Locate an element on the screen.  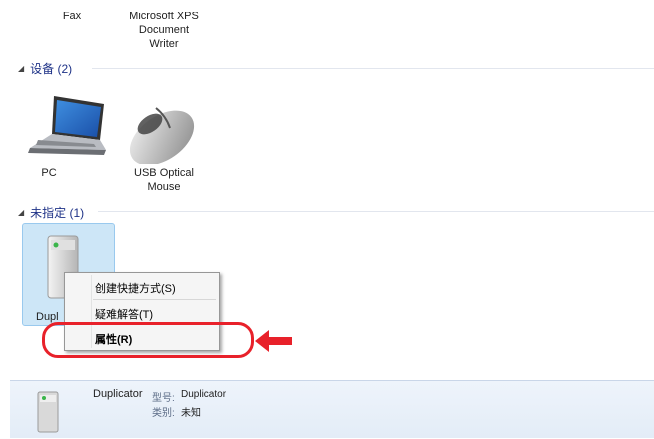
usb-mouse-label-line2: Mouse is located at coordinates (164, 187).